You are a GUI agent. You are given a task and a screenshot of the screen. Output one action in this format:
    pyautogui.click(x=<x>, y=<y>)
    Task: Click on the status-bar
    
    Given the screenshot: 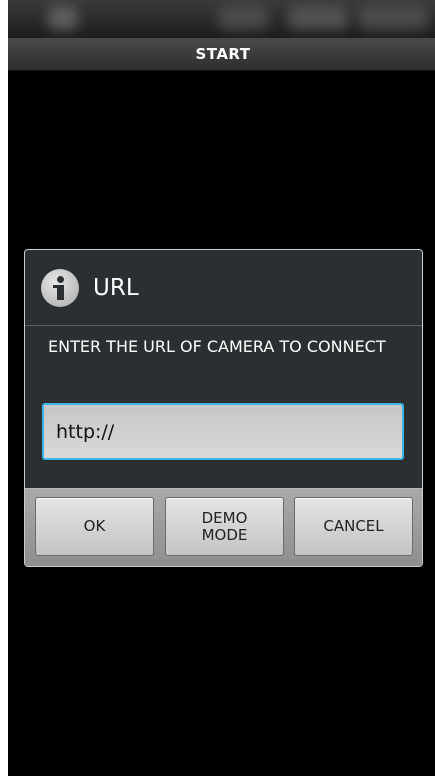 What is the action you would take?
    pyautogui.click(x=221, y=19)
    